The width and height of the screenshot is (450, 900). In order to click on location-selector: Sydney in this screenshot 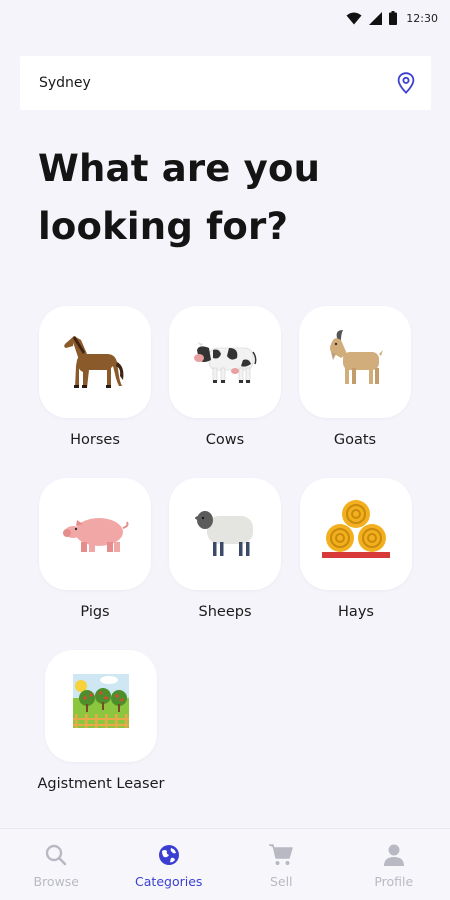, I will do `click(225, 83)`.